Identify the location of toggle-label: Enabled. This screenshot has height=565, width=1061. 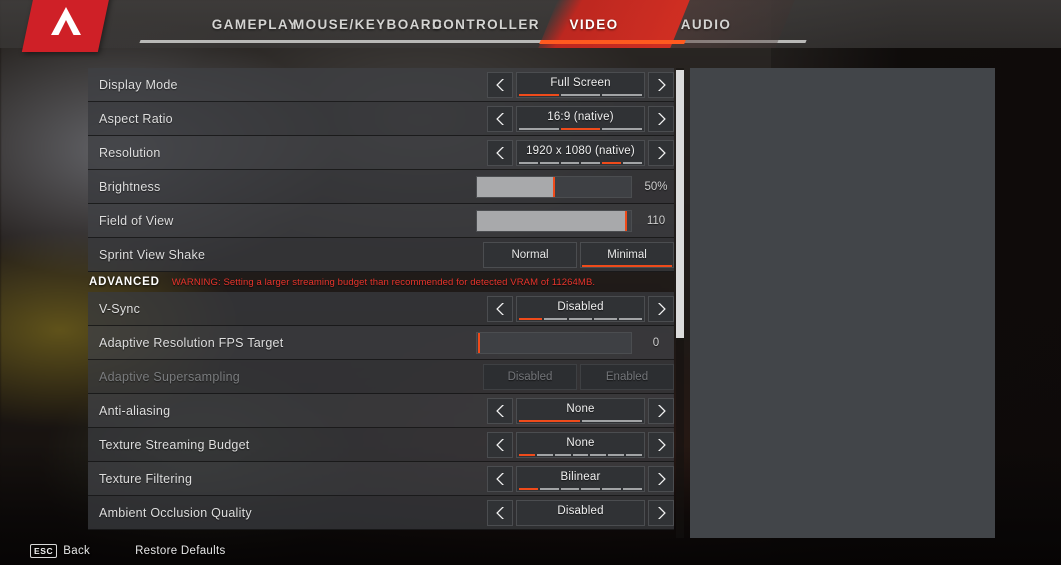
(627, 376).